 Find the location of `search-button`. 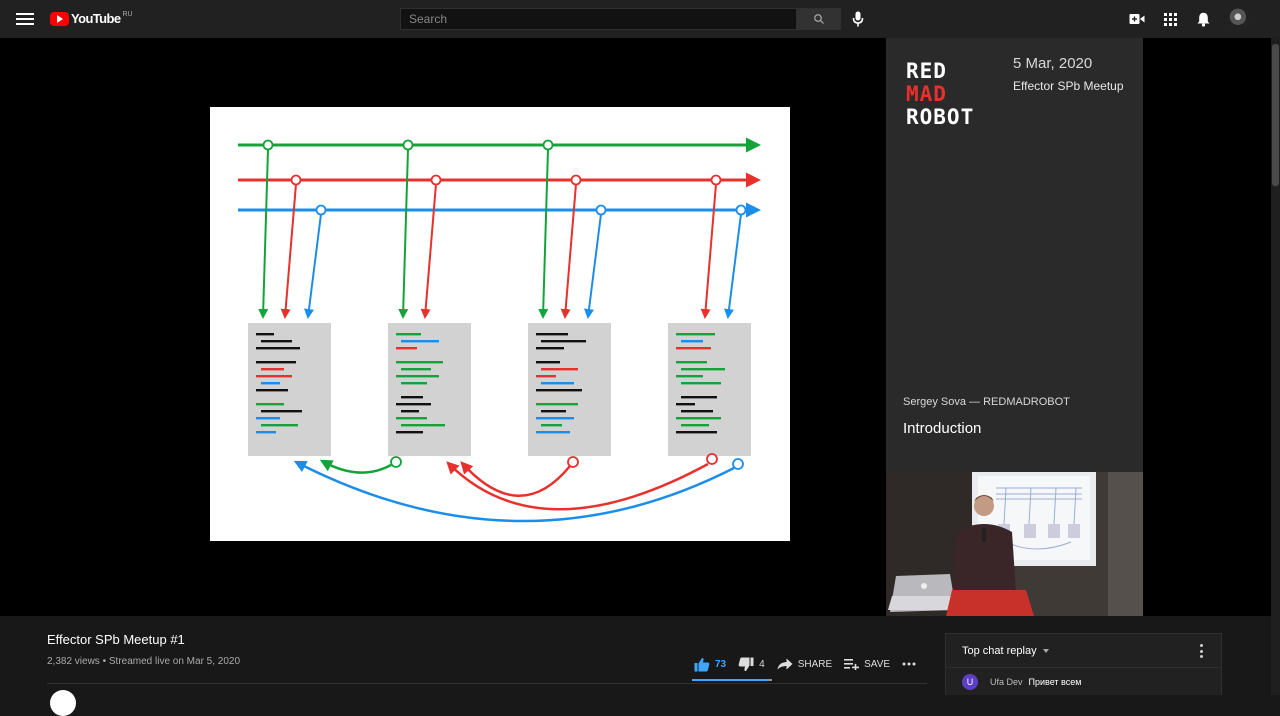

search-button is located at coordinates (819, 19).